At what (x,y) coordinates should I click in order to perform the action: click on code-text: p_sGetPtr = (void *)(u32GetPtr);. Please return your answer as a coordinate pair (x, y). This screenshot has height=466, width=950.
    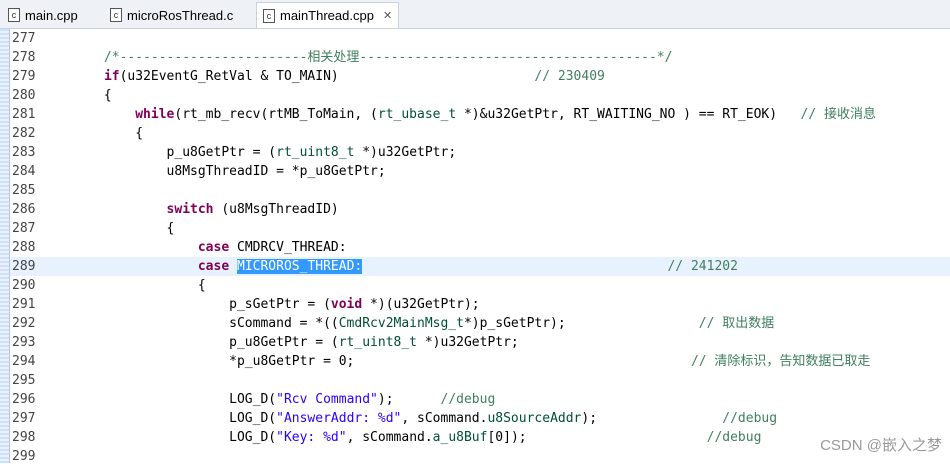
    Looking at the image, I should click on (245, 304).